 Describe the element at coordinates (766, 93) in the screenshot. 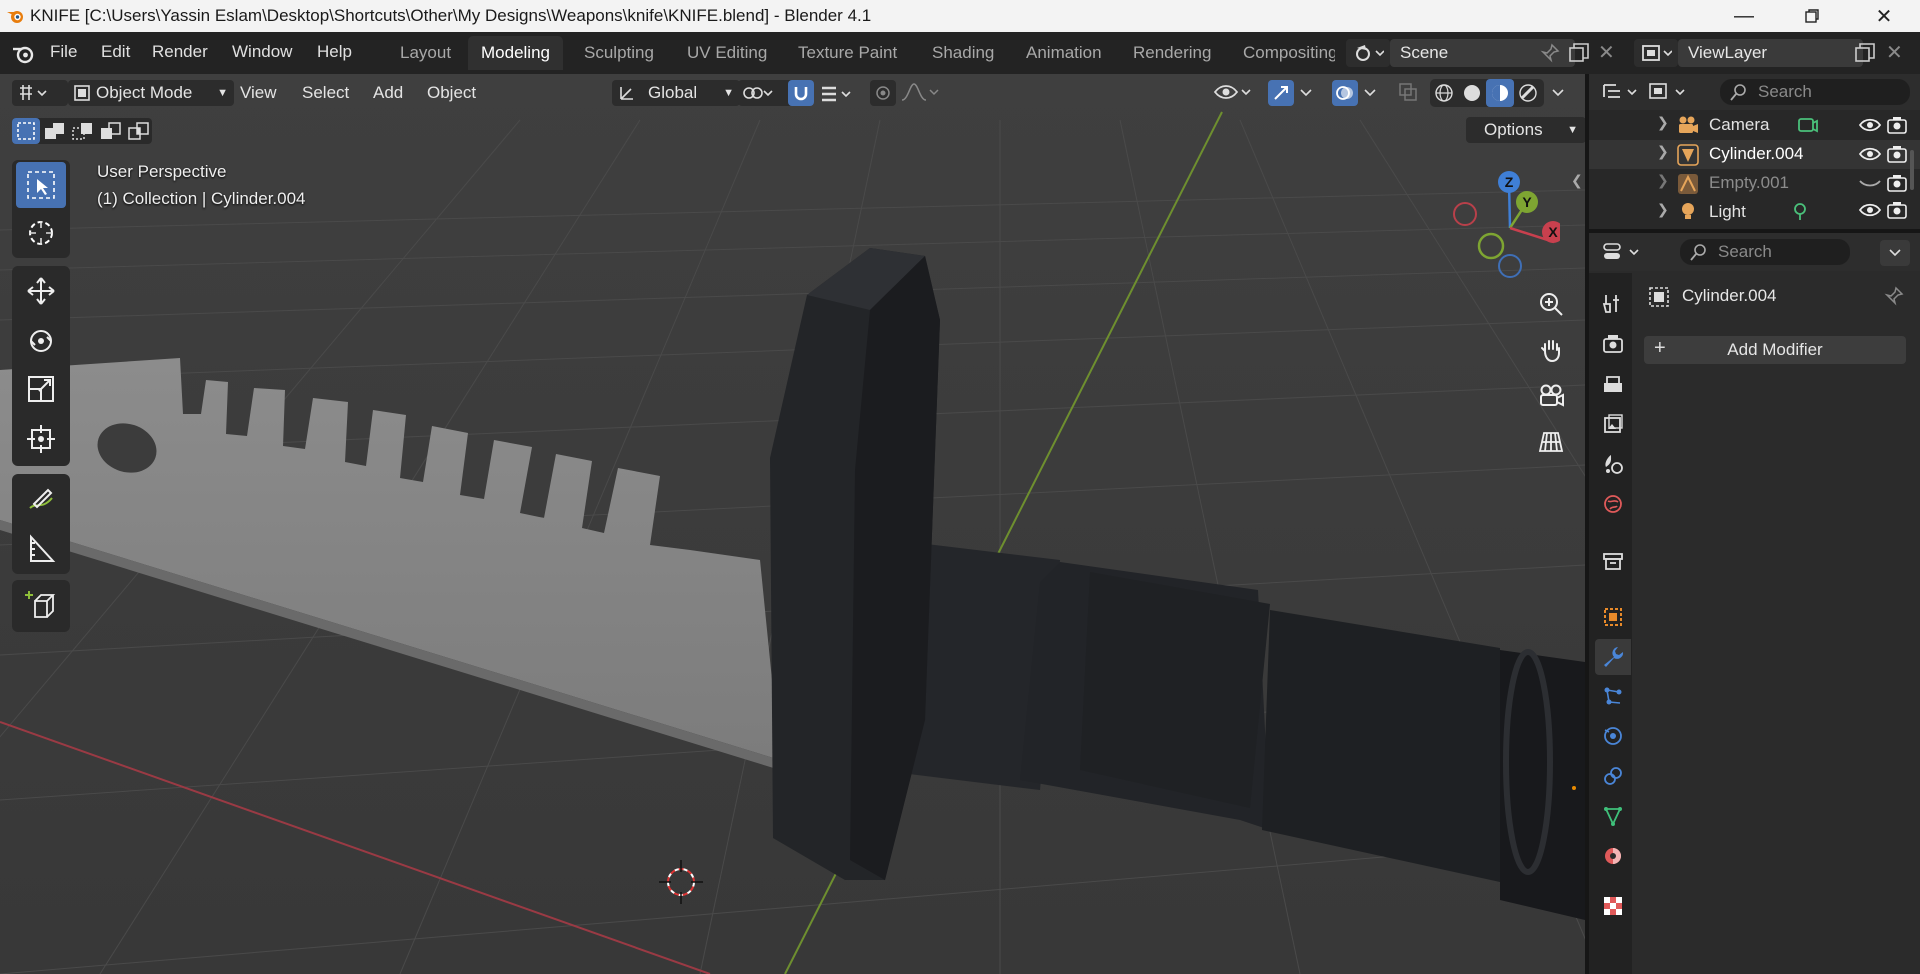

I see `pivot-point-dropdown` at that location.